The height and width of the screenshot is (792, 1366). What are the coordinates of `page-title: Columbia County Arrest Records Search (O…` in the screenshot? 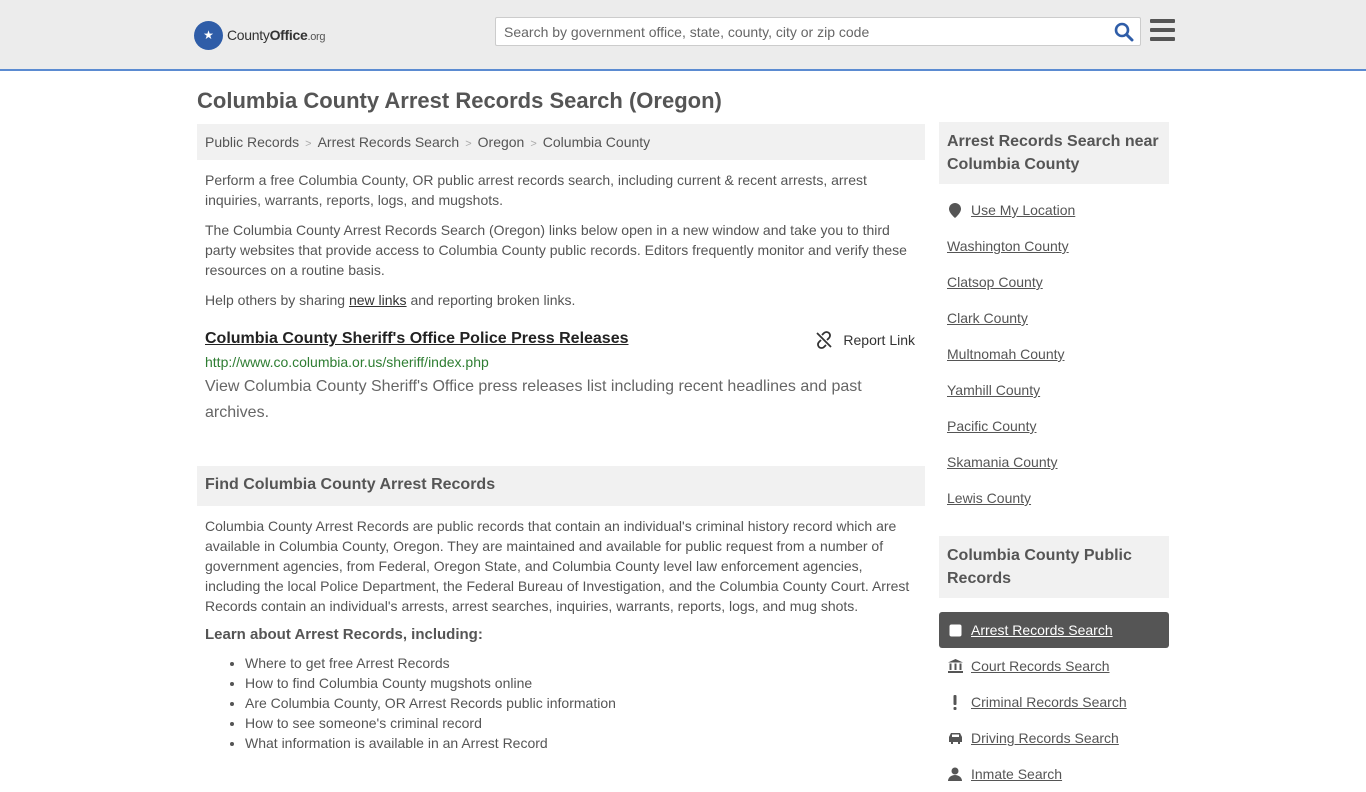 It's located at (459, 100).